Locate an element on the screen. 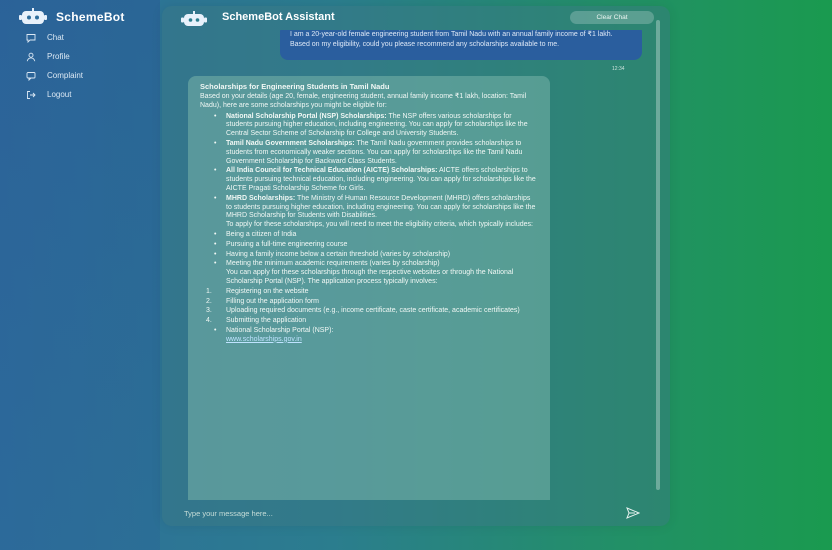  message-input is located at coordinates (415, 513).